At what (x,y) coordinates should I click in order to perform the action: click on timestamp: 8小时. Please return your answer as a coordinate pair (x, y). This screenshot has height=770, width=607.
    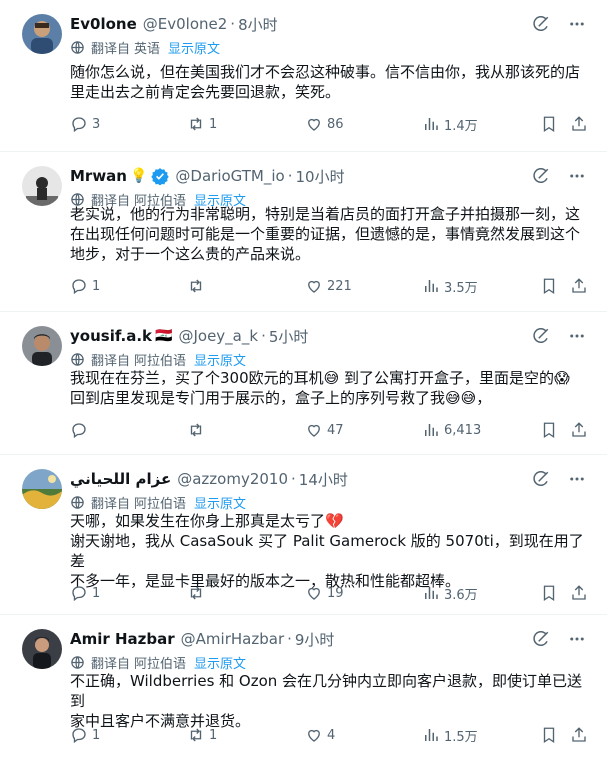
    Looking at the image, I should click on (258, 24).